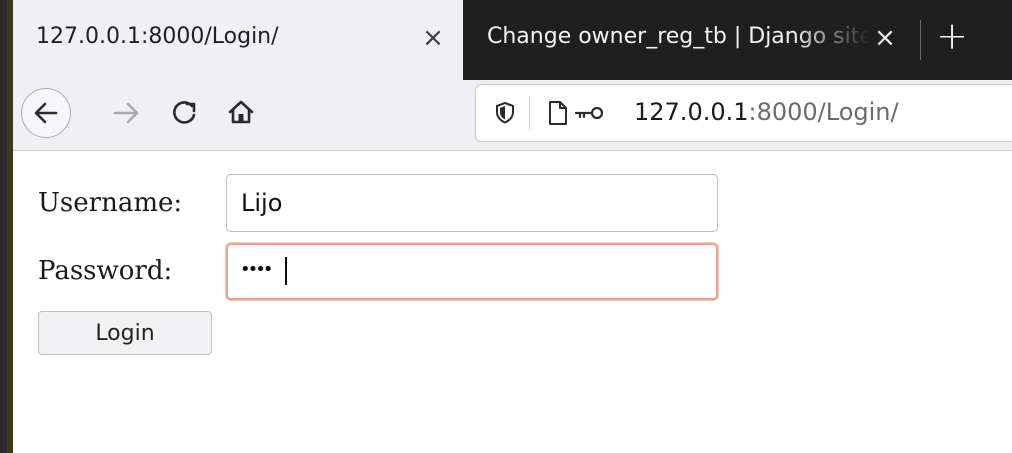  Describe the element at coordinates (185, 113) in the screenshot. I see `reload-icon` at that location.